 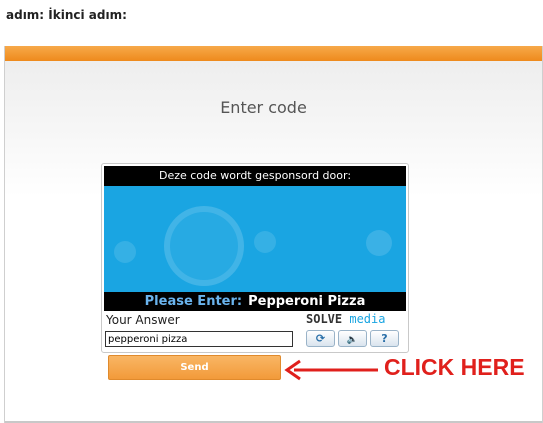 I want to click on ad-bubble-edge, so click(x=379, y=243).